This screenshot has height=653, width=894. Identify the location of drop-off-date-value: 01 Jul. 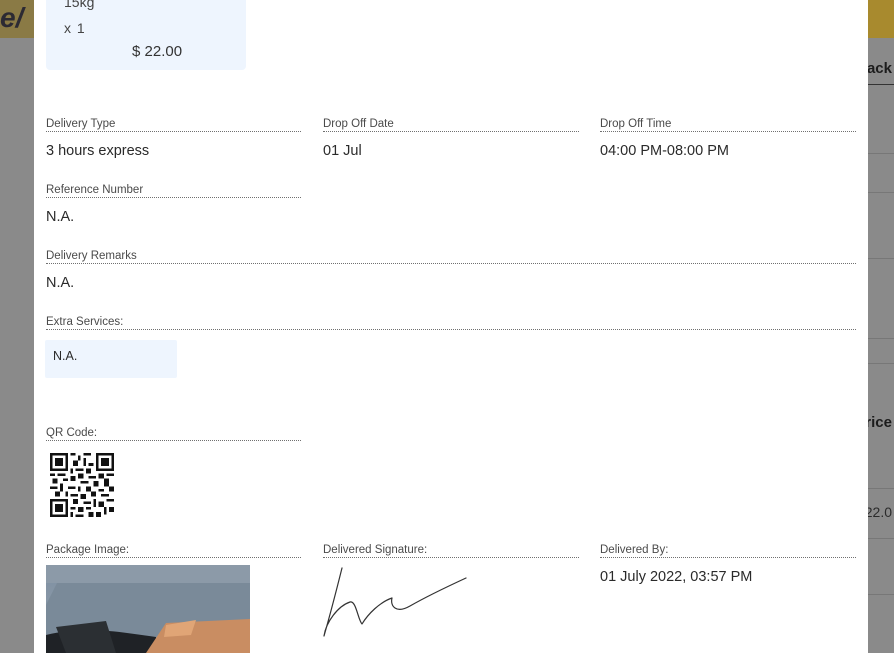
(342, 151).